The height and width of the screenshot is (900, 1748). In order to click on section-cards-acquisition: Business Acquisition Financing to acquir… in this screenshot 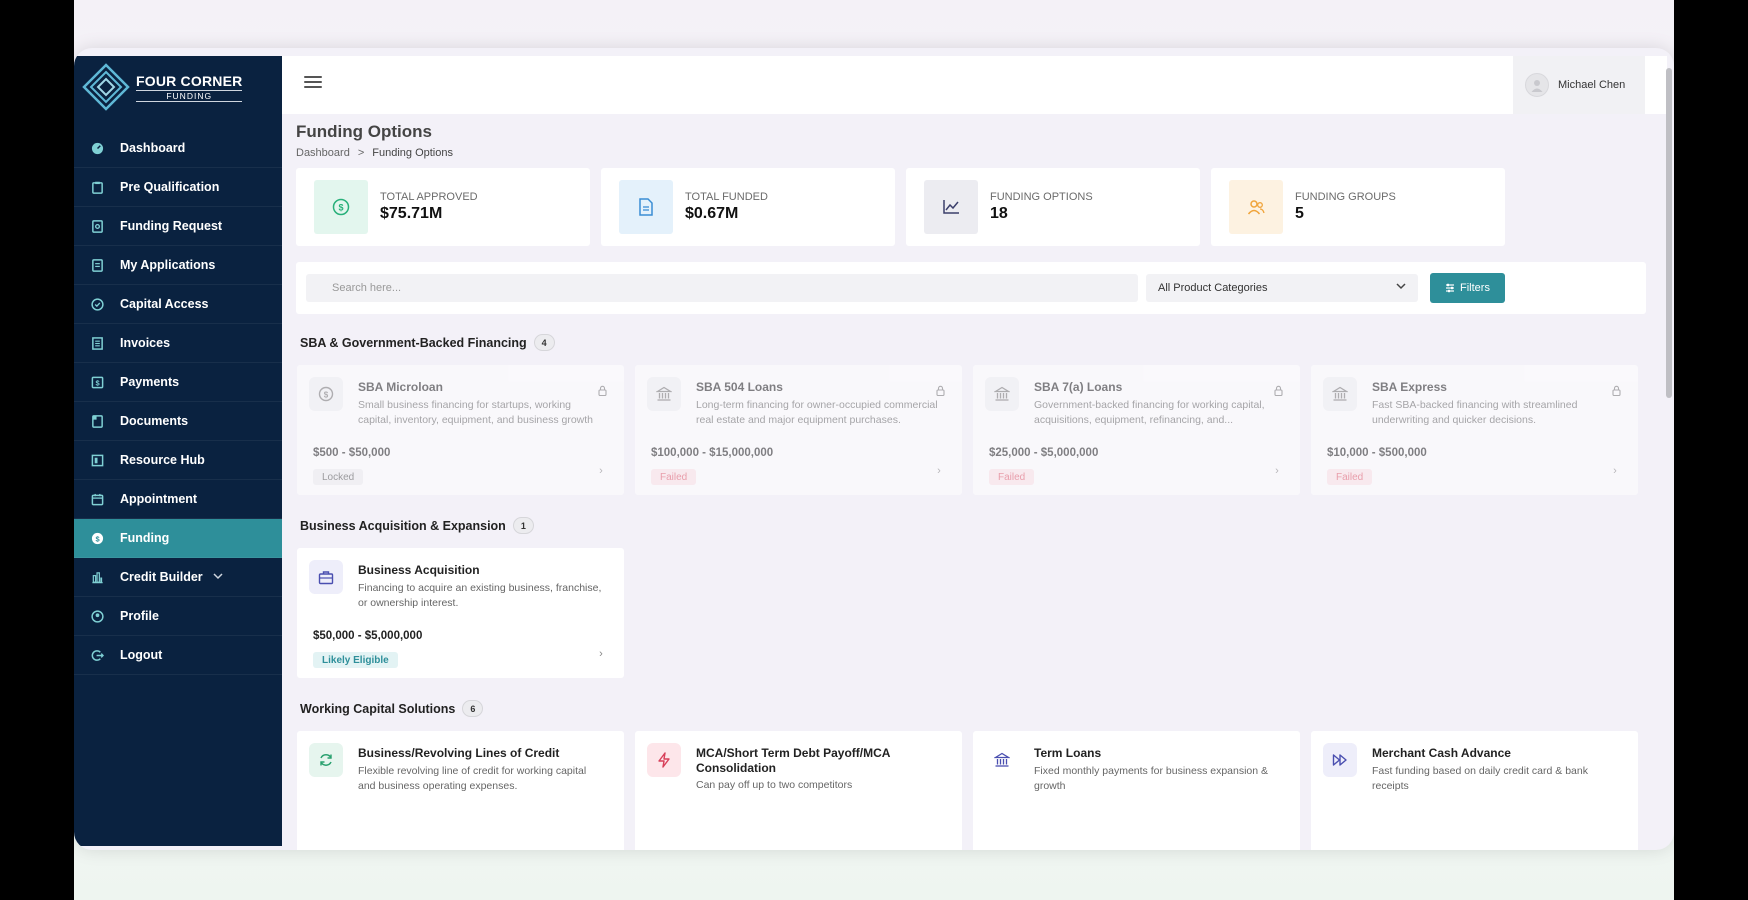, I will do `click(971, 613)`.